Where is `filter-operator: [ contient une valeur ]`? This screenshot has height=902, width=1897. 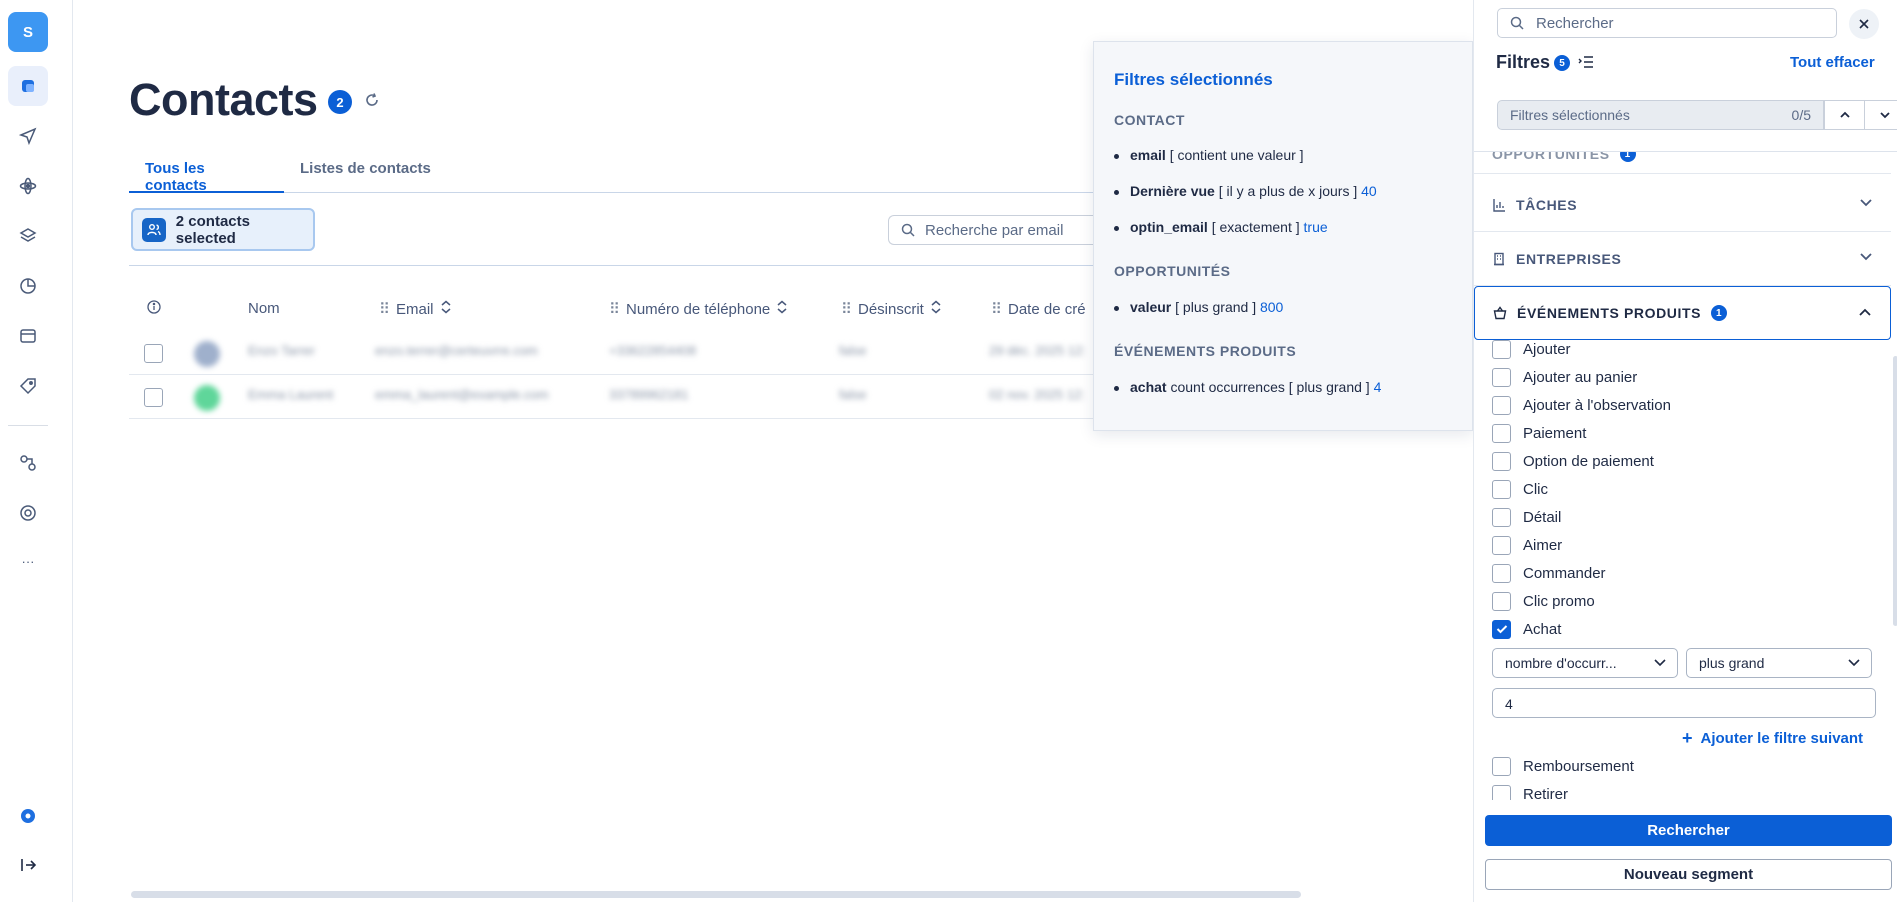 filter-operator: [ contient une valeur ] is located at coordinates (1236, 155).